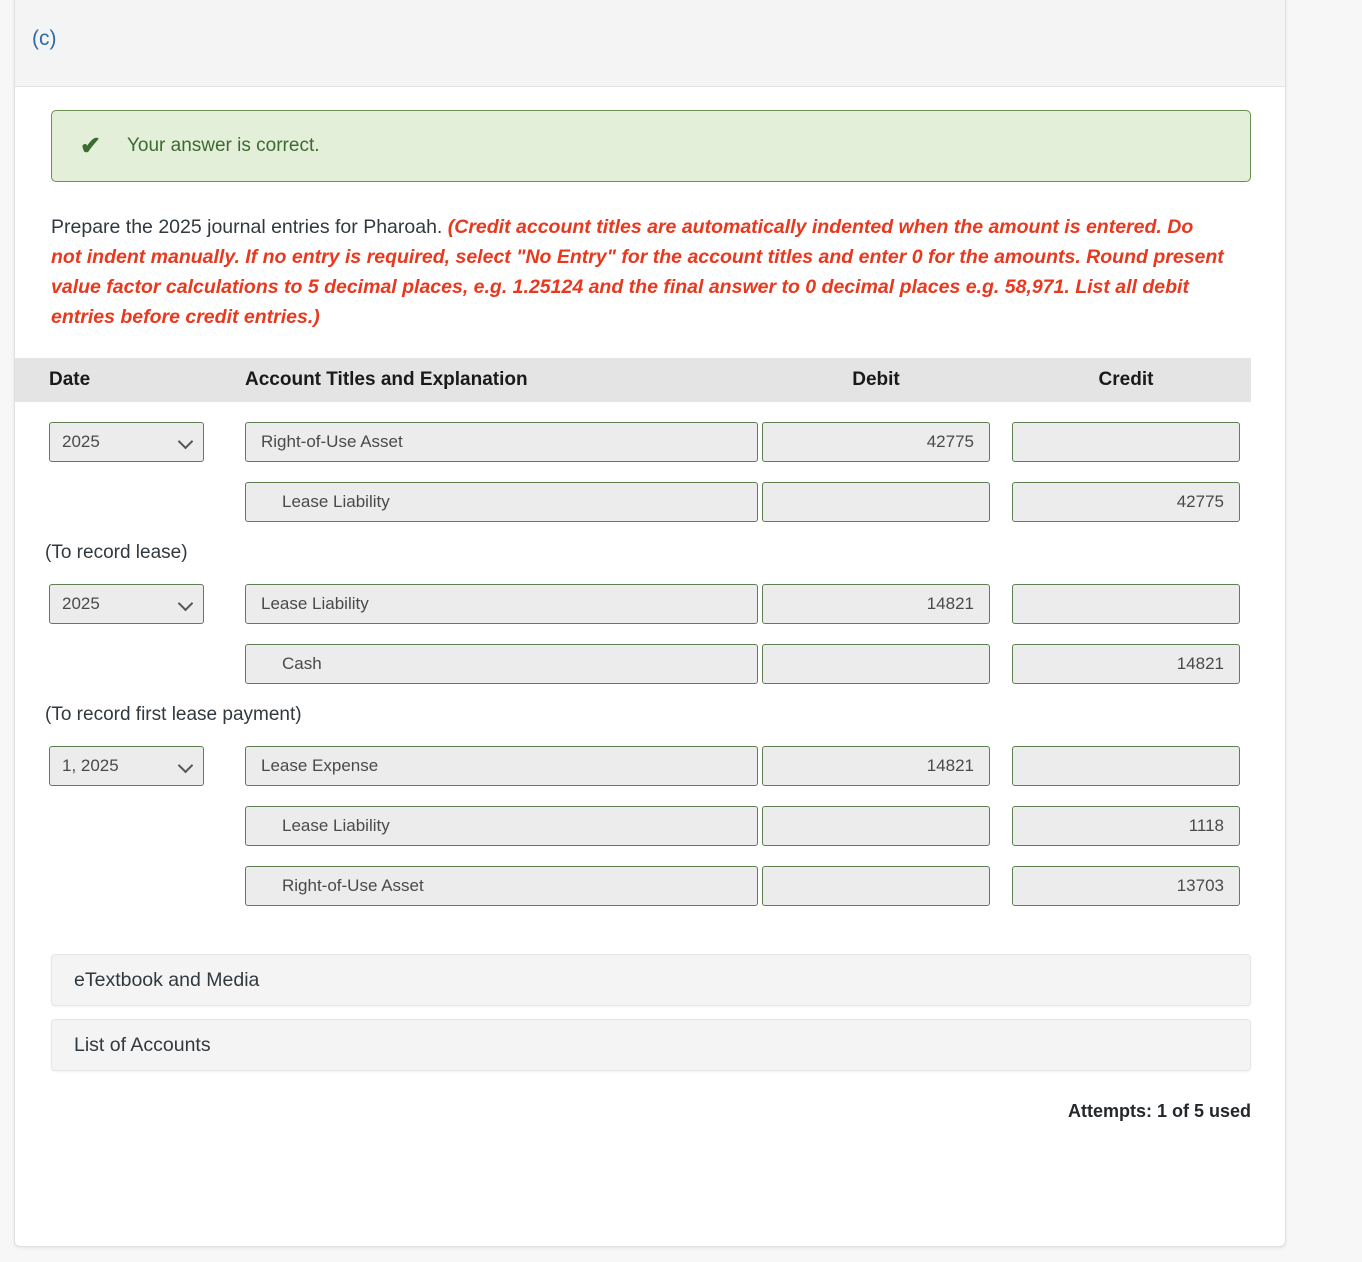 The height and width of the screenshot is (1262, 1362). What do you see at coordinates (44, 38) in the screenshot?
I see `part-label: (c)` at bounding box center [44, 38].